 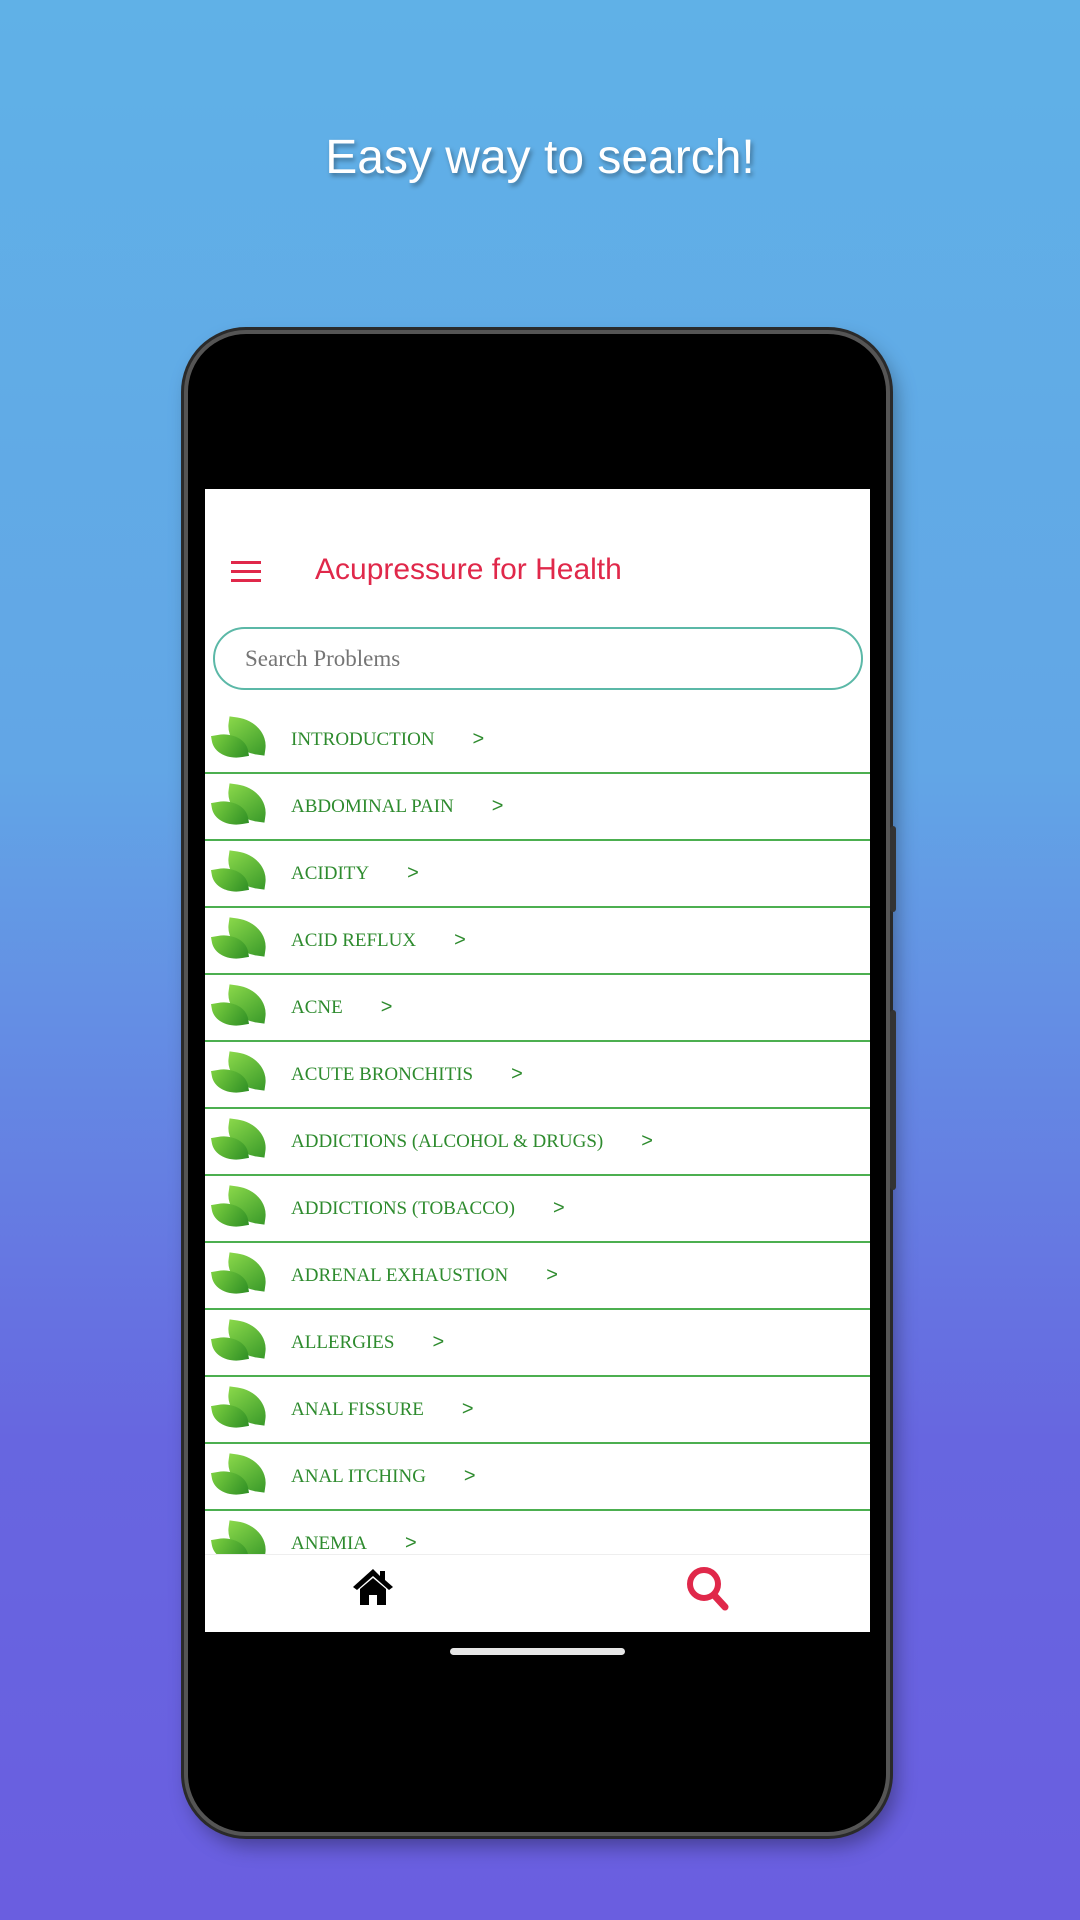 What do you see at coordinates (537, 1008) in the screenshot?
I see `list-item: ACNE >` at bounding box center [537, 1008].